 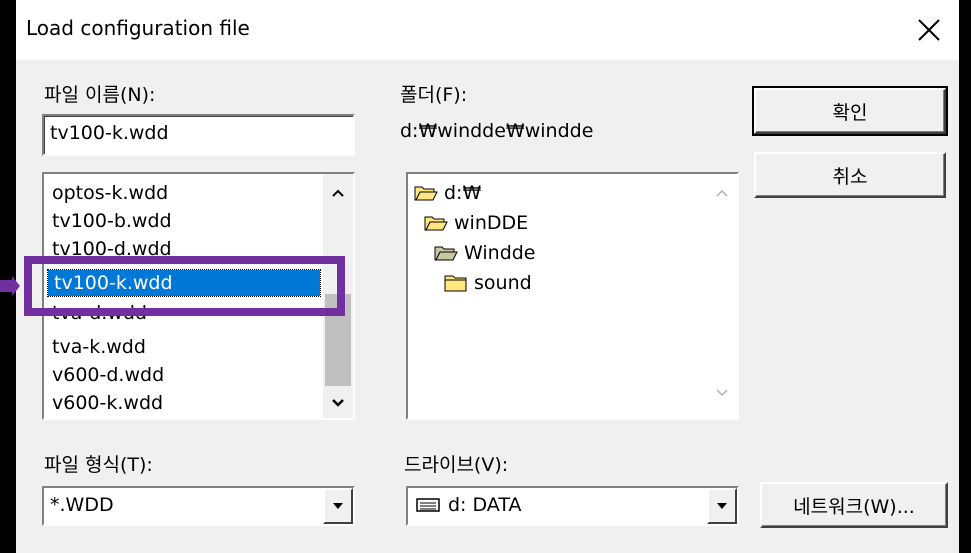 I want to click on list-item: tv100-b.wdd, so click(x=112, y=221).